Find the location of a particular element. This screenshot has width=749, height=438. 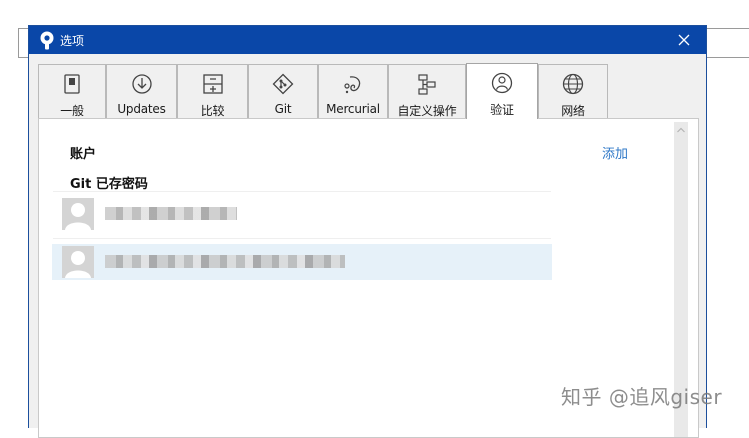

accounts-heading: 账户 is located at coordinates (83, 154).